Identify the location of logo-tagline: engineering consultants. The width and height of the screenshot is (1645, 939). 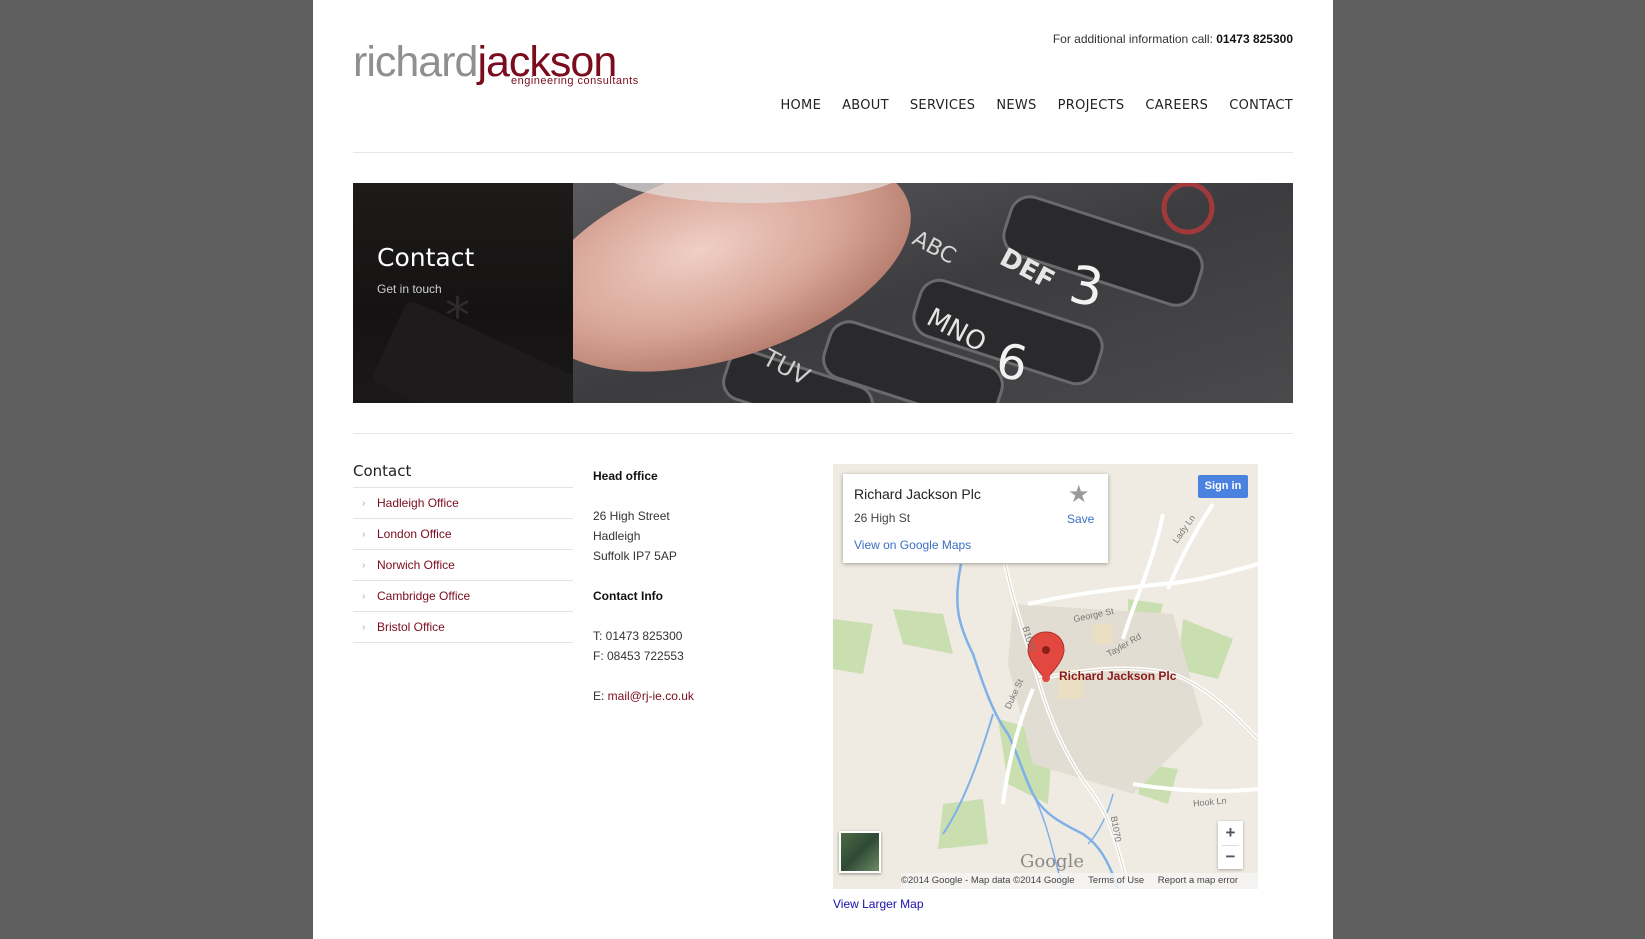
(575, 81).